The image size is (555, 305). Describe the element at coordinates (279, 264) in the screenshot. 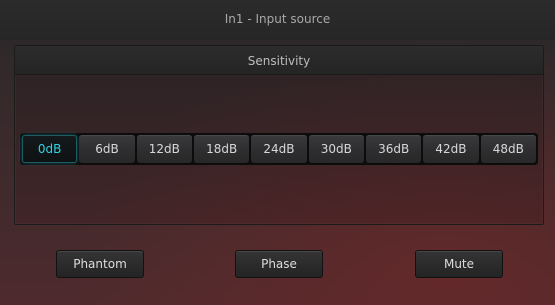

I see `phase-button: Phase` at that location.